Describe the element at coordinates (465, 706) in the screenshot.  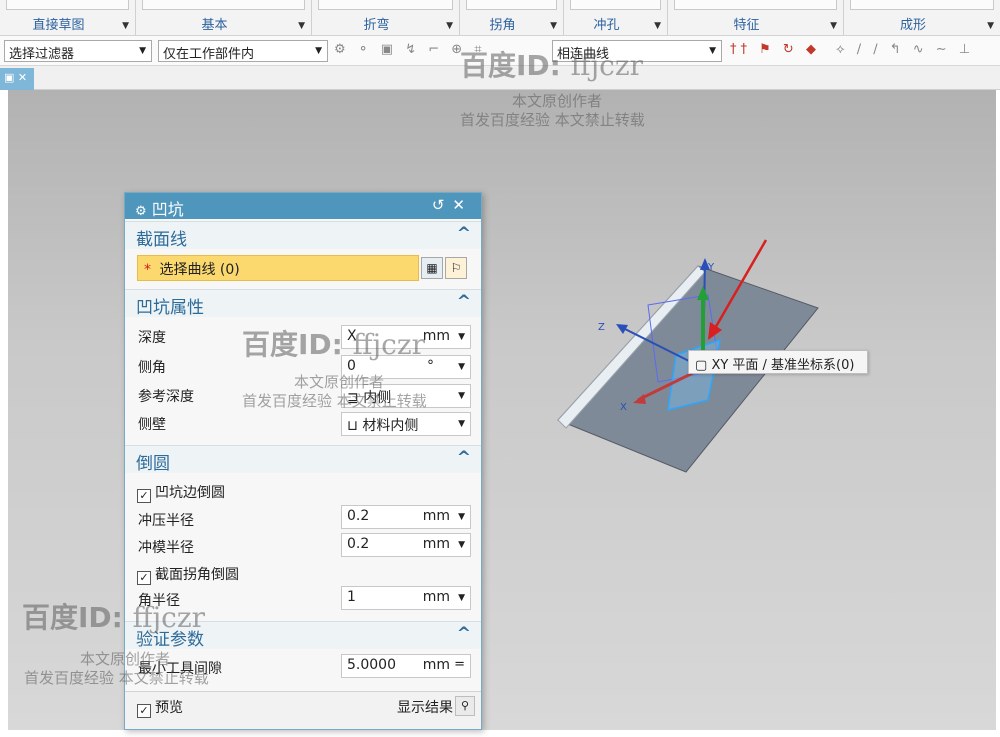
I see `magnifier-icon: ⚲` at that location.